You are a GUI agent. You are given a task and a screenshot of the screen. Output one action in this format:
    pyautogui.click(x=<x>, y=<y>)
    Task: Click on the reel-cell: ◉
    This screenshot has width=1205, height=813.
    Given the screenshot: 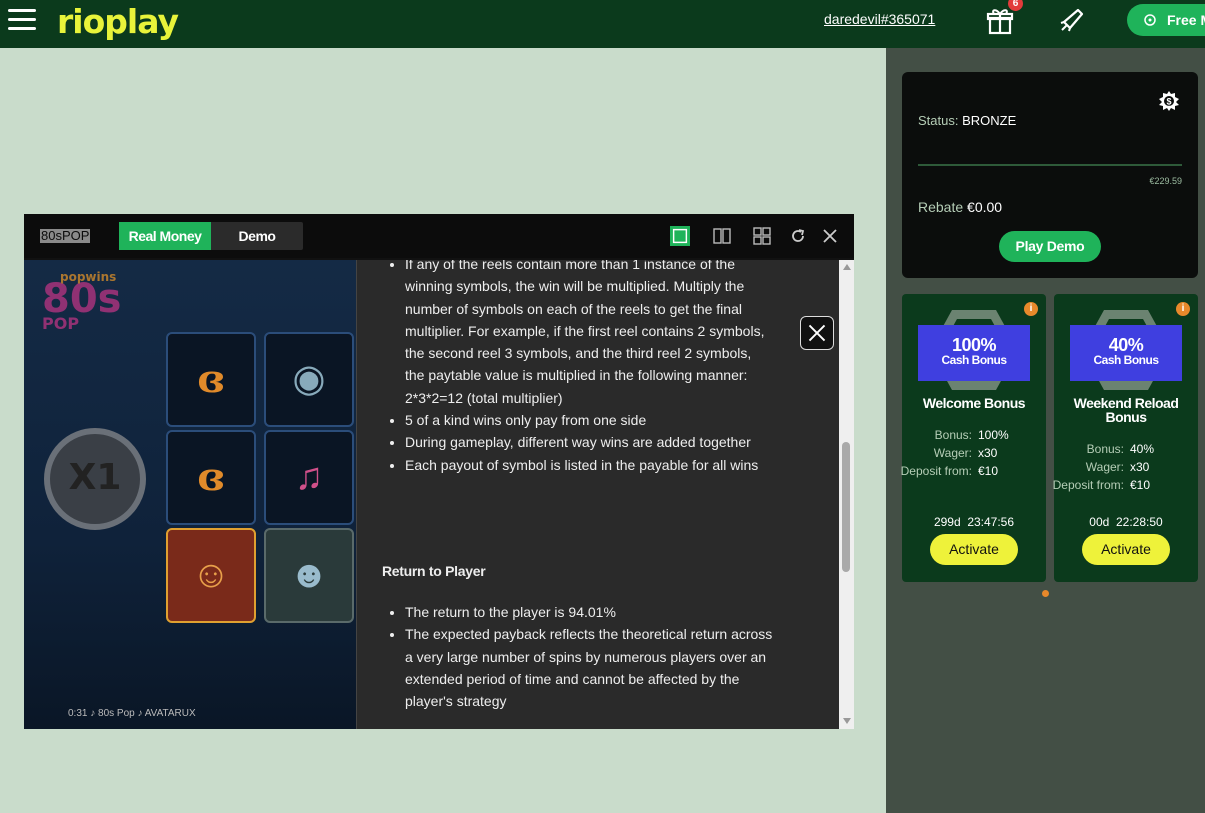 What is the action you would take?
    pyautogui.click(x=309, y=379)
    